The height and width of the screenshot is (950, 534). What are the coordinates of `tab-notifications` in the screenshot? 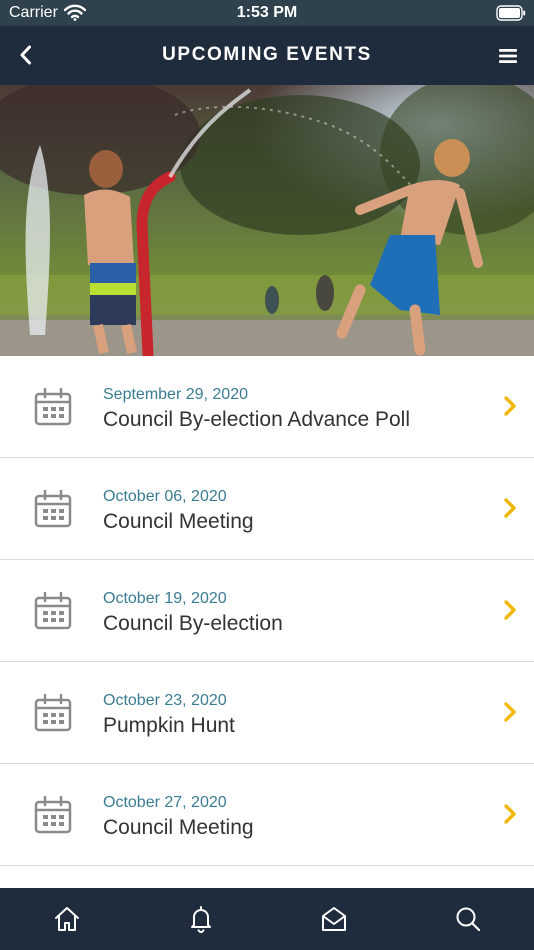 It's located at (201, 919).